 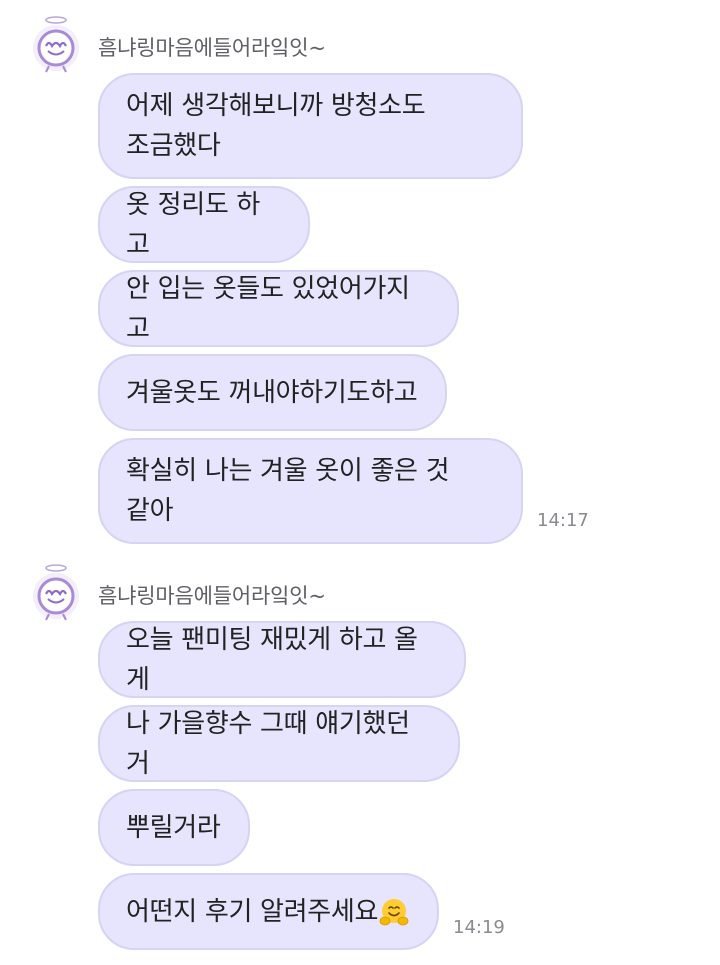 I want to click on message-timestamp: 14:19, so click(x=479, y=927).